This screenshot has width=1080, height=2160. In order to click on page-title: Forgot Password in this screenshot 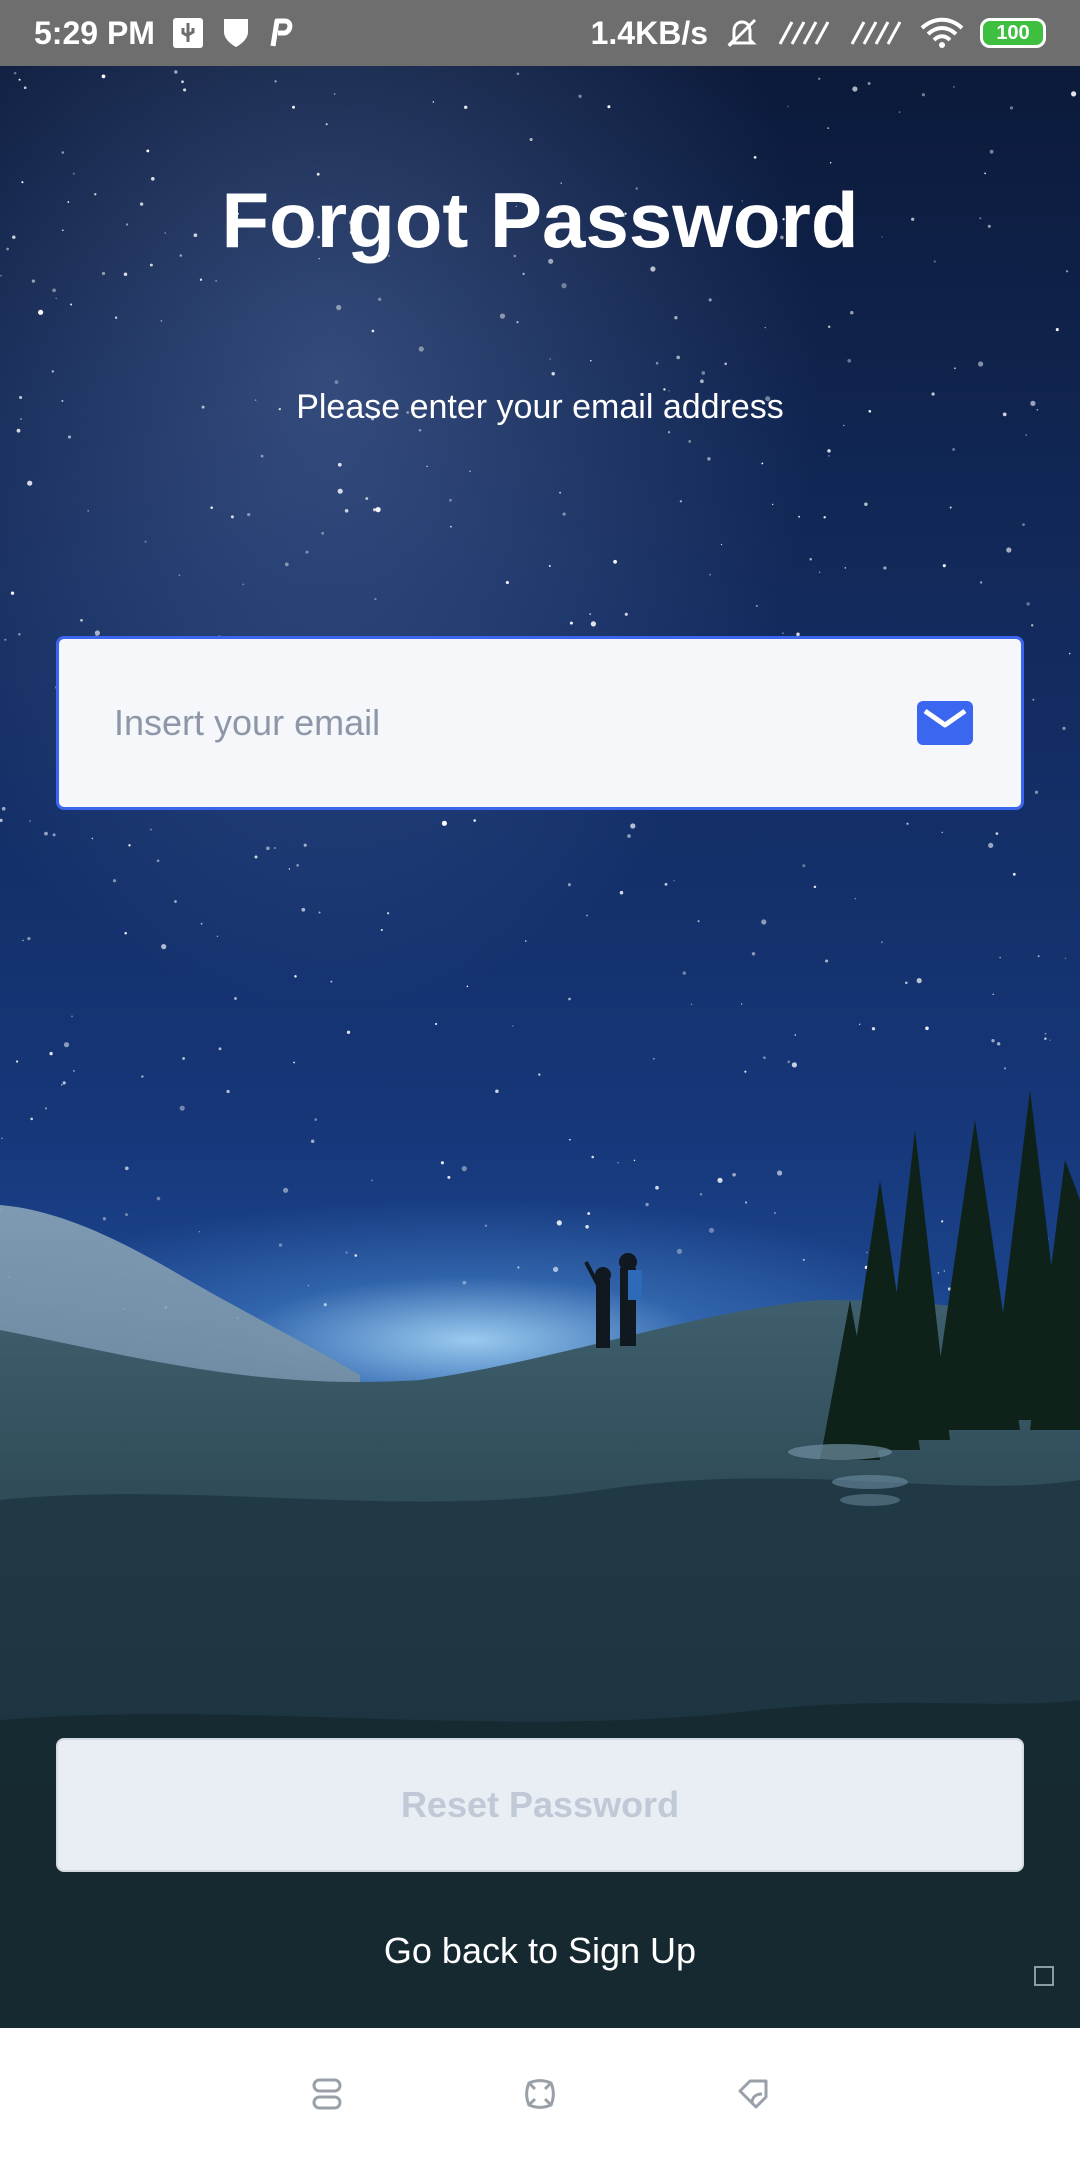, I will do `click(540, 220)`.